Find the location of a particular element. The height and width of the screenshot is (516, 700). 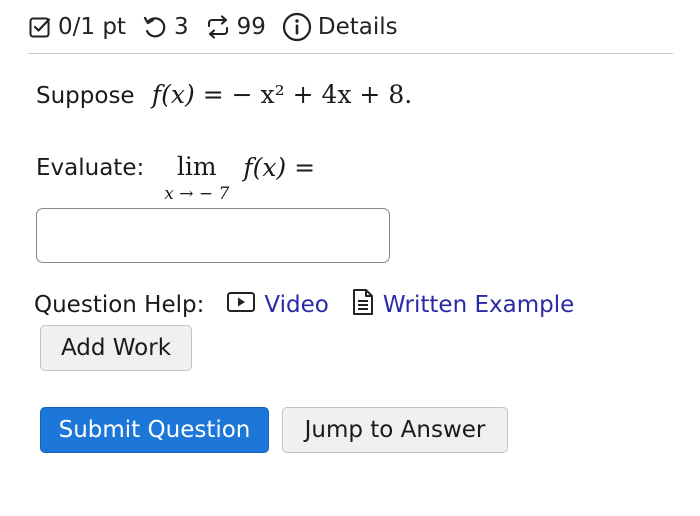

written-example-link: Written Example is located at coordinates (462, 305).